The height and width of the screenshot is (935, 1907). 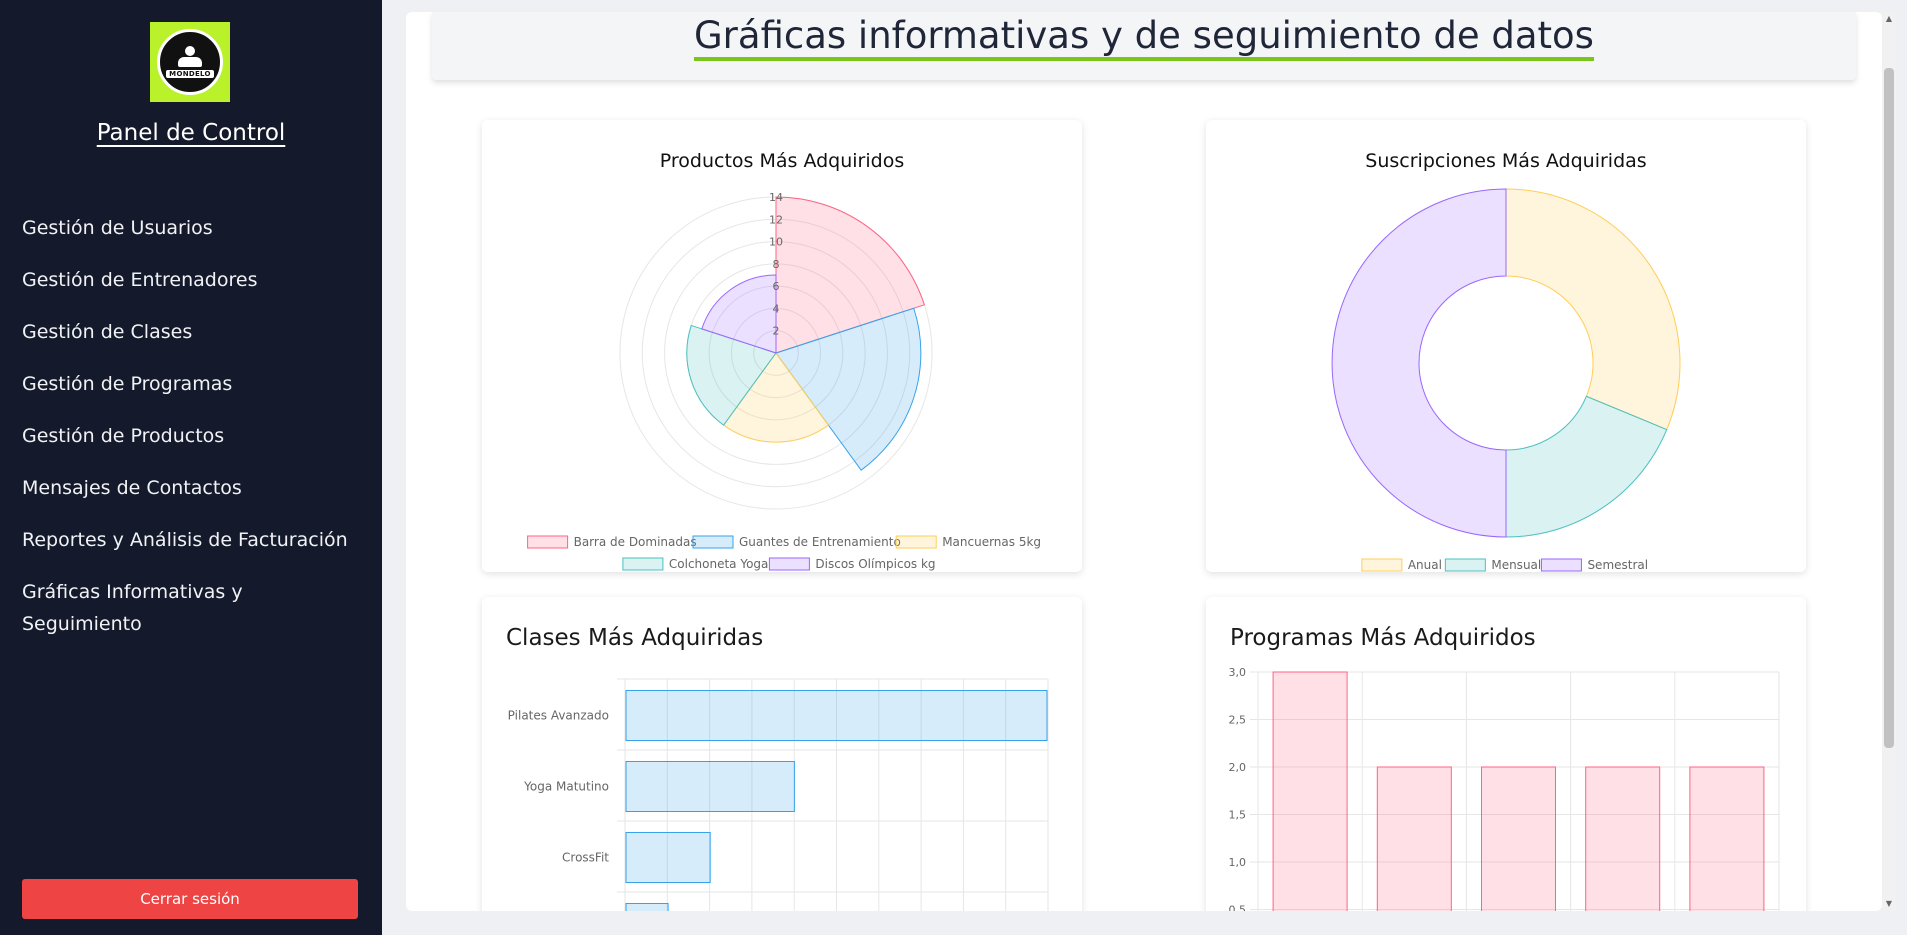 What do you see at coordinates (776, 286) in the screenshot?
I see `polar-tick-label: 6` at bounding box center [776, 286].